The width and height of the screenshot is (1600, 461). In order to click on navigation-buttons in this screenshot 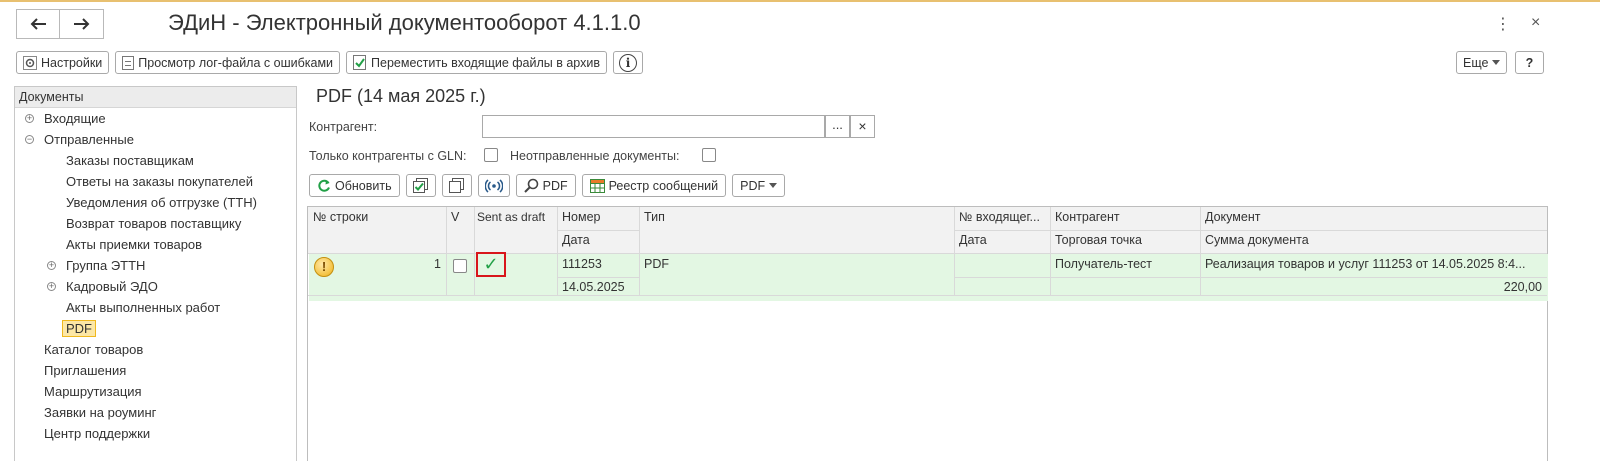, I will do `click(60, 24)`.